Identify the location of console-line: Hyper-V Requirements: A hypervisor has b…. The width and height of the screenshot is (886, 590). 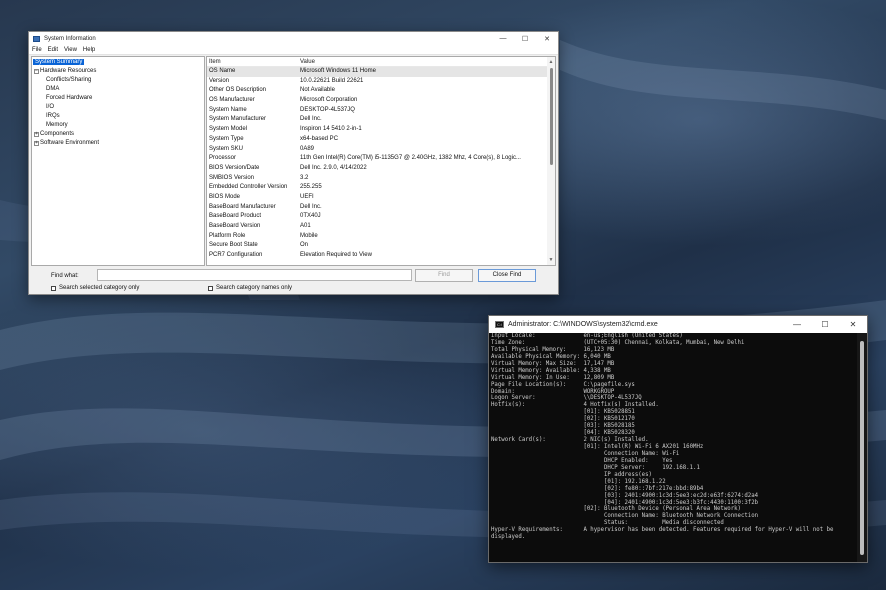
(662, 530).